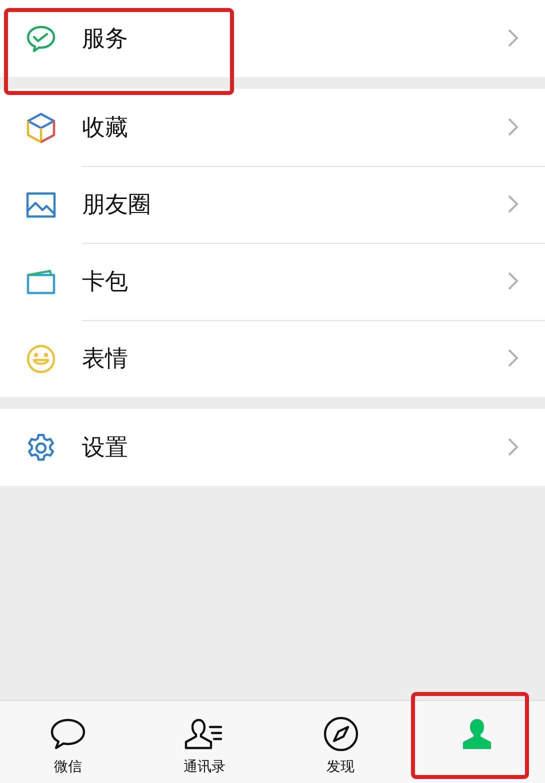 This screenshot has height=783, width=545. What do you see at coordinates (41, 447) in the screenshot?
I see `settings-icon` at bounding box center [41, 447].